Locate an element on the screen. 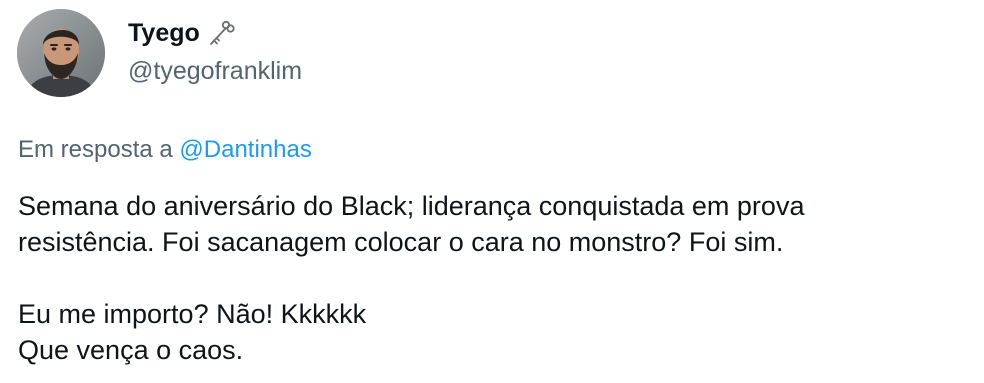 Image resolution: width=984 pixels, height=383 pixels. reply-mention-link: @Dantinhas is located at coordinates (245, 149).